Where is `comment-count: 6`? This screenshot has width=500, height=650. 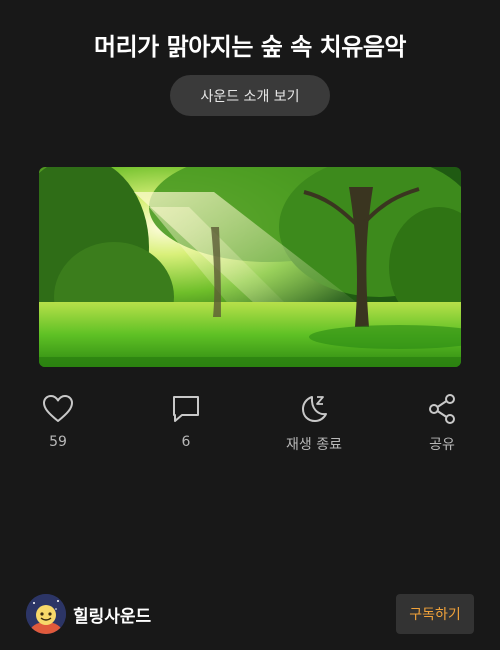
comment-count: 6 is located at coordinates (186, 442).